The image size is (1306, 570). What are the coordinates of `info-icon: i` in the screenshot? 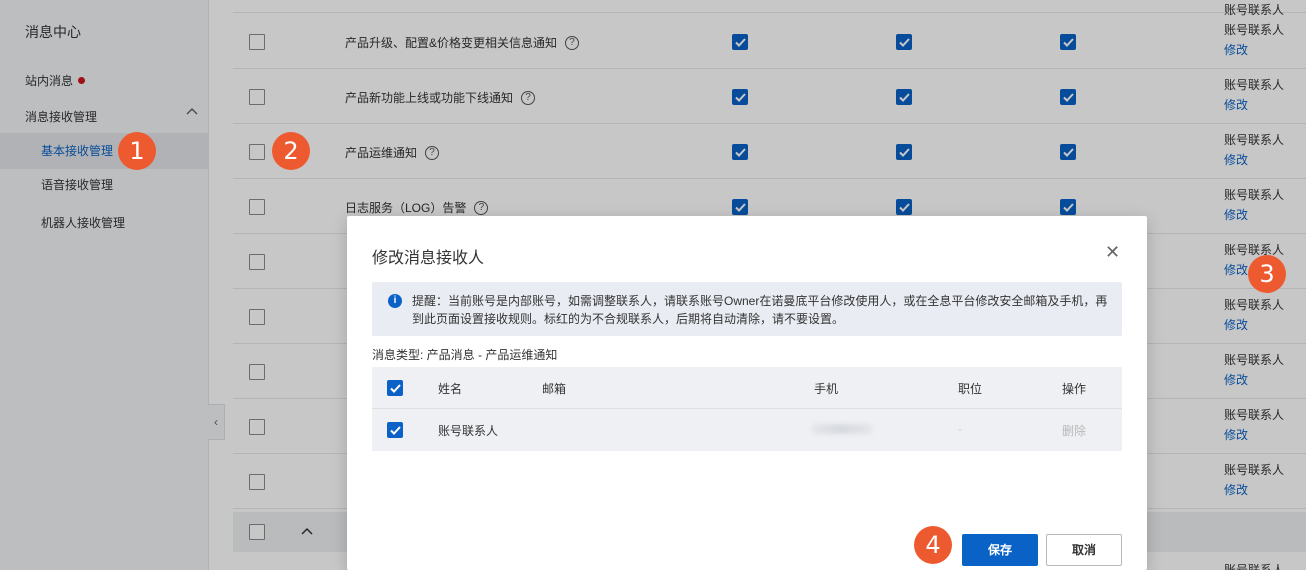 It's located at (395, 301).